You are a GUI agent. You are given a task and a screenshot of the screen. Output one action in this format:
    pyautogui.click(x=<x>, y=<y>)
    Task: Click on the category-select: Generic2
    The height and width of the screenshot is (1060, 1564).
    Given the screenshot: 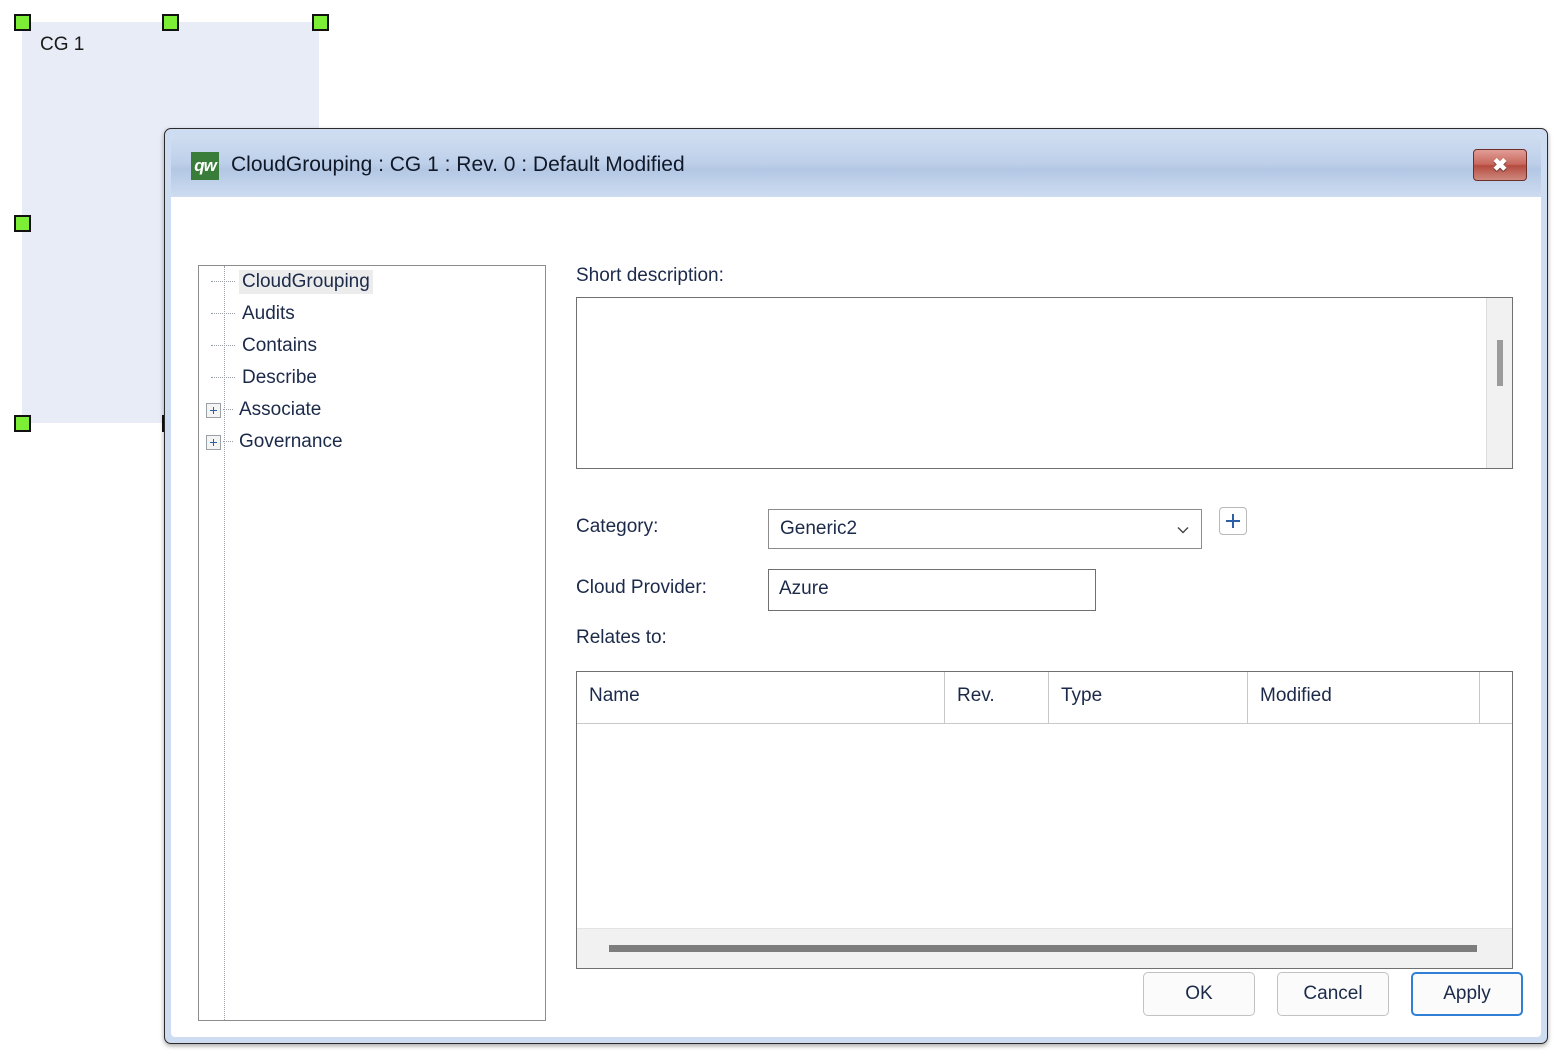 What is the action you would take?
    pyautogui.click(x=985, y=529)
    